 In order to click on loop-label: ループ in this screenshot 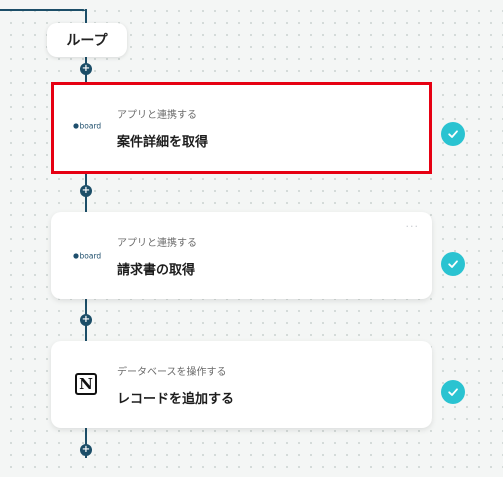, I will do `click(87, 41)`.